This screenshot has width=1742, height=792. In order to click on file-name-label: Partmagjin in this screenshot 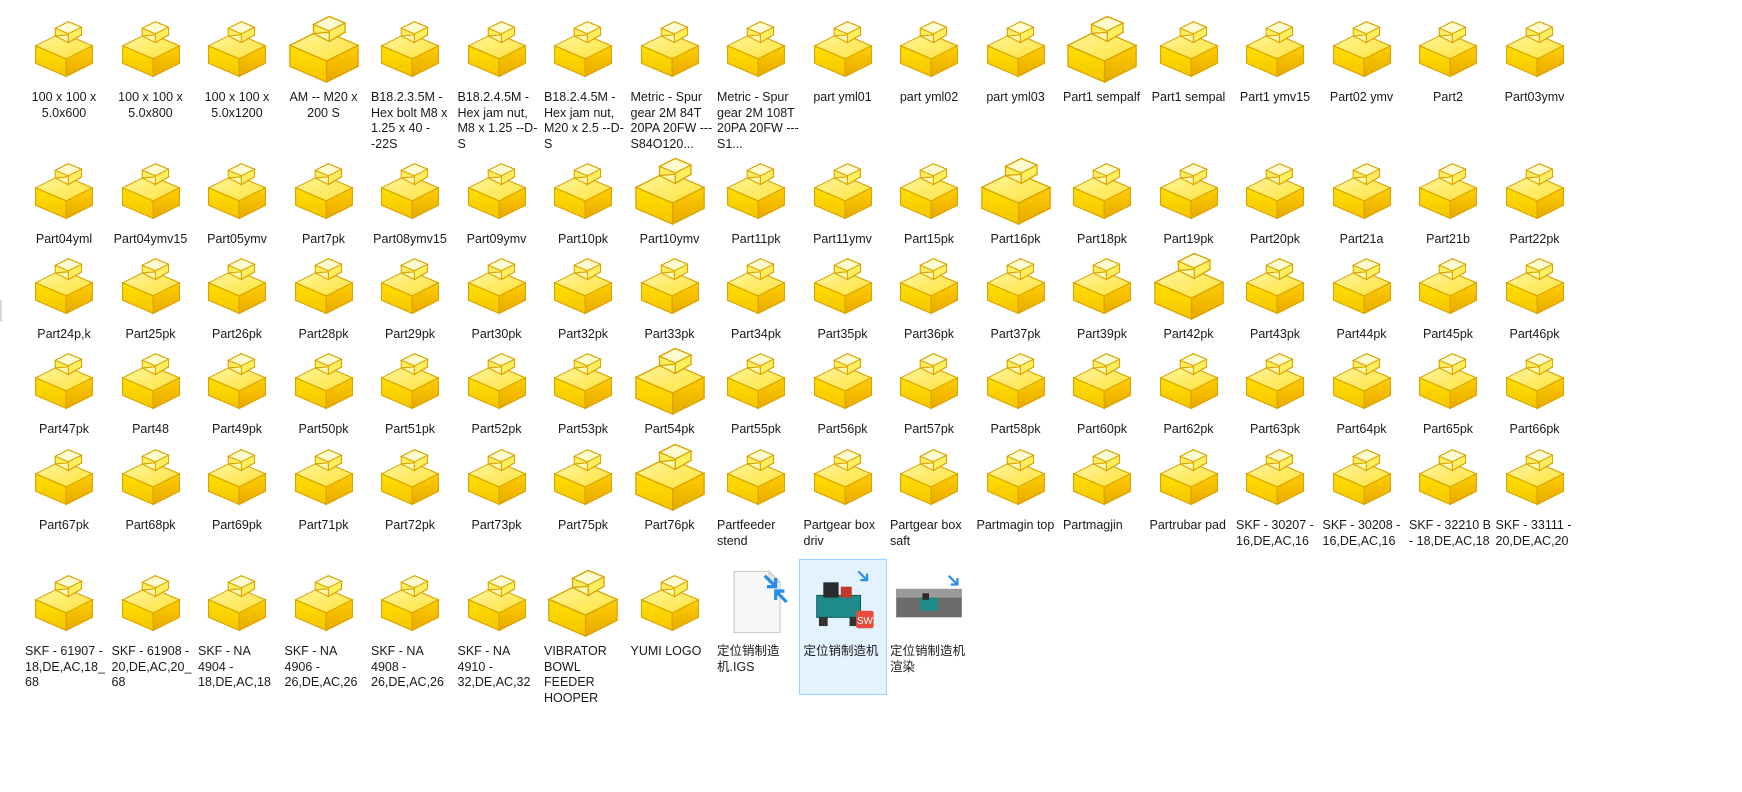, I will do `click(1093, 525)`.